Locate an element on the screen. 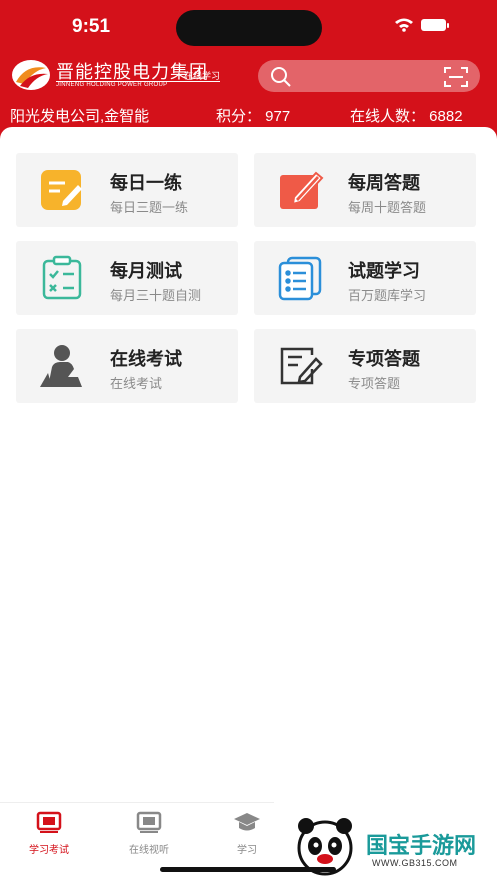  logo-tagline: 在线学习 is located at coordinates (202, 76).